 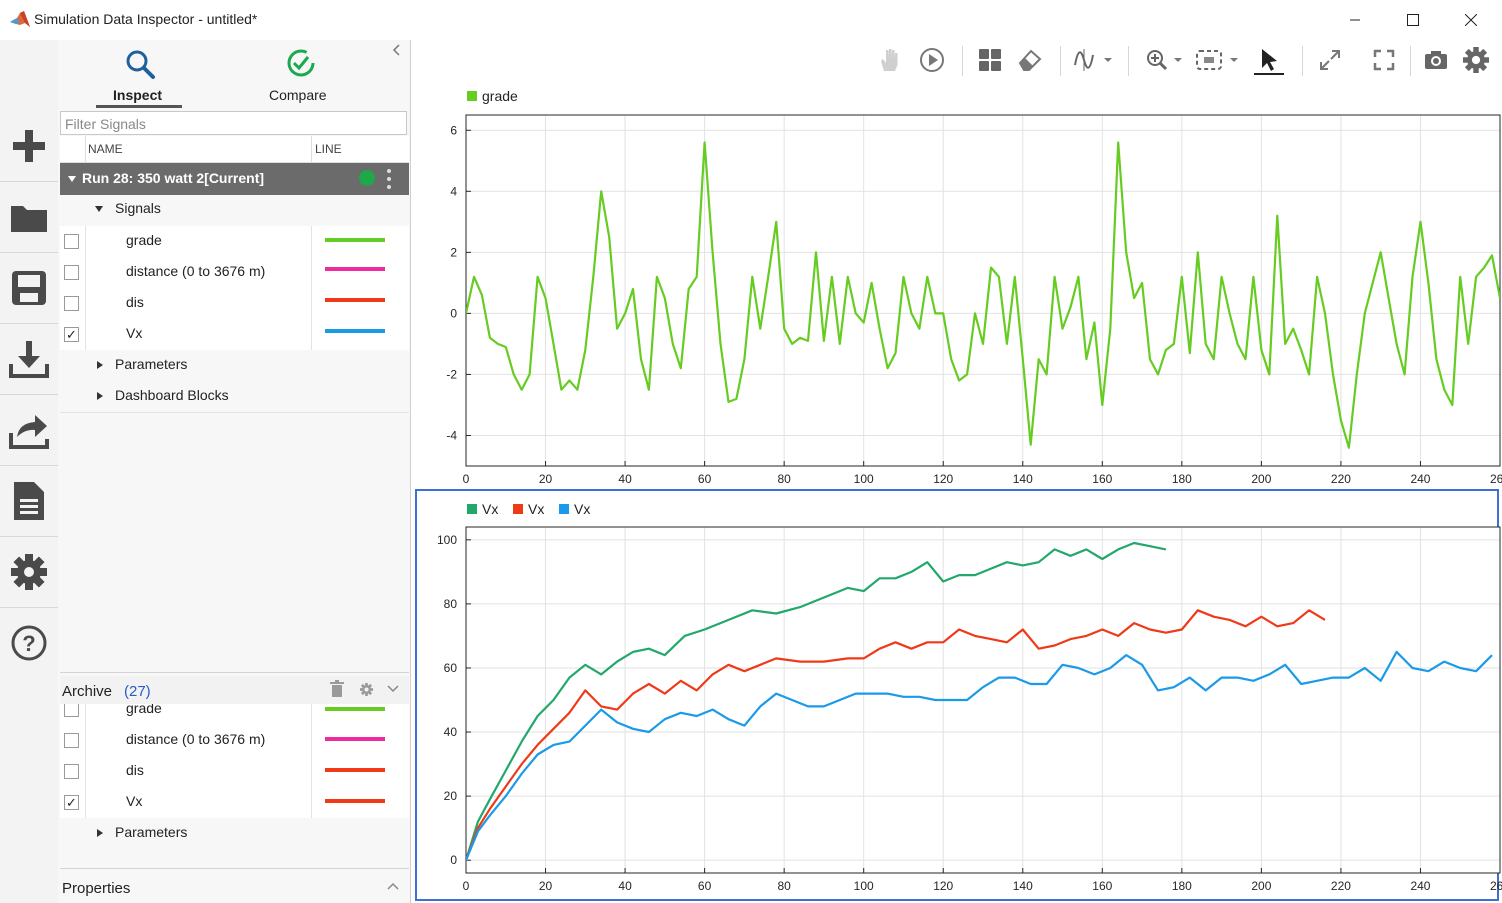 I want to click on tab-compare: Compare, so click(x=301, y=77).